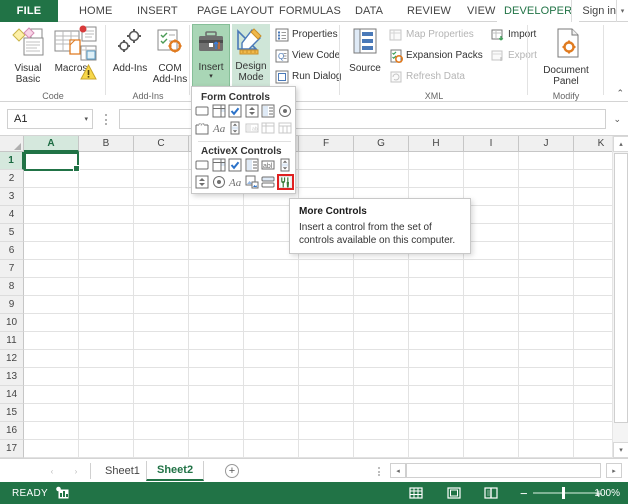 The width and height of the screenshot is (628, 504). I want to click on tab-file: FILE, so click(29, 11).